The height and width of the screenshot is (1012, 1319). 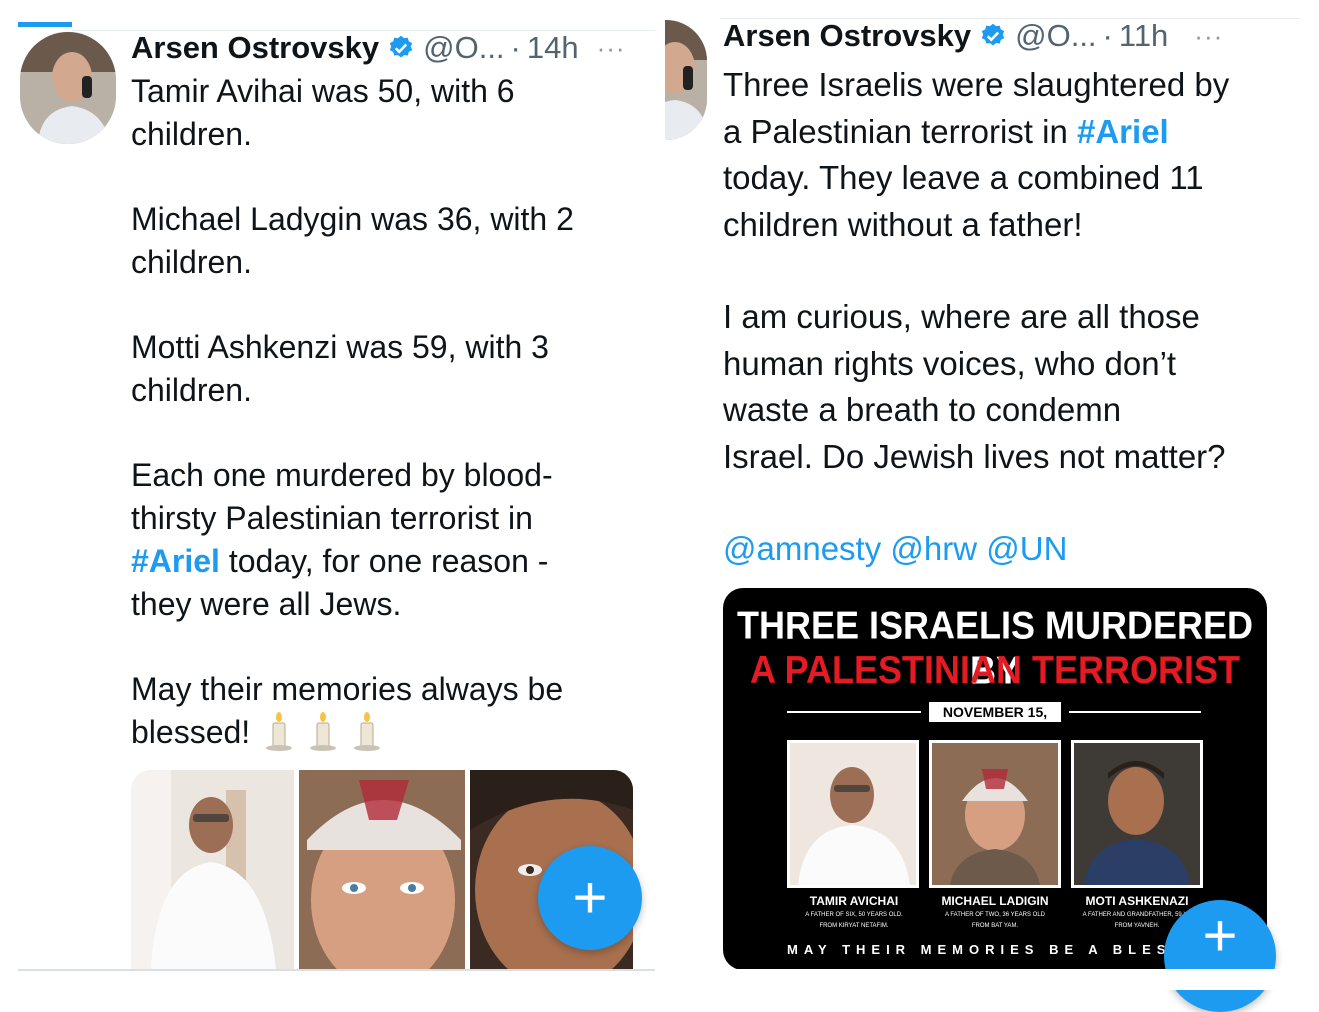 What do you see at coordinates (191, 732) in the screenshot?
I see `text-fragment: blessed!` at bounding box center [191, 732].